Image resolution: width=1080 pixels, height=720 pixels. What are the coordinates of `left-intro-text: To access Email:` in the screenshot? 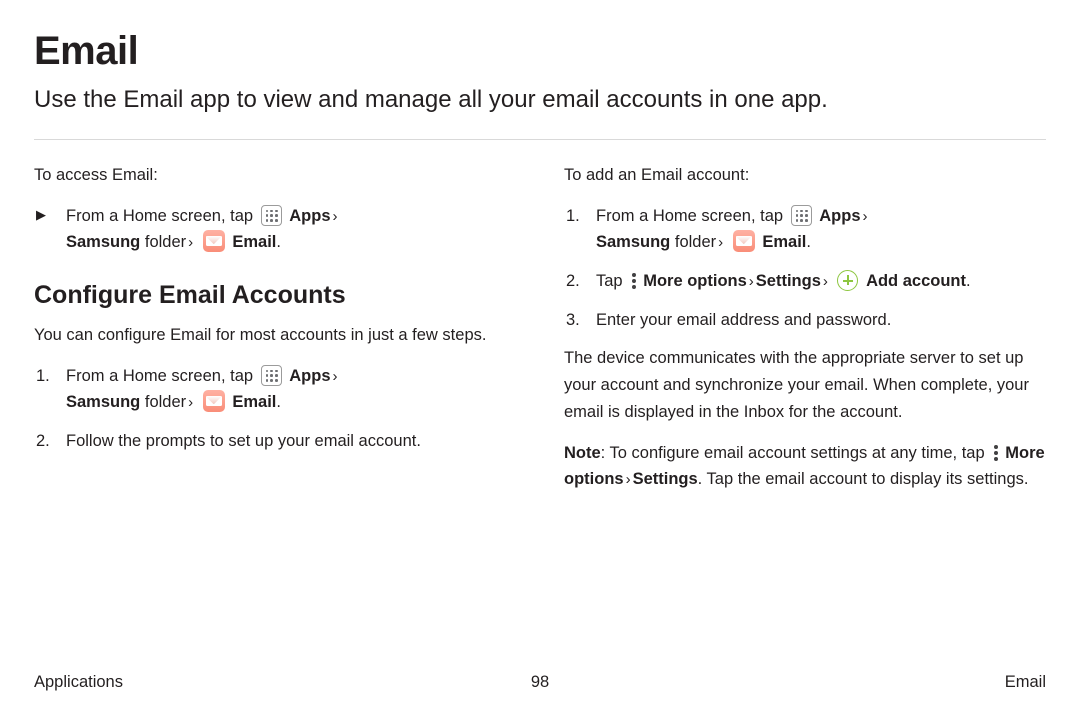 It's located at (96, 174).